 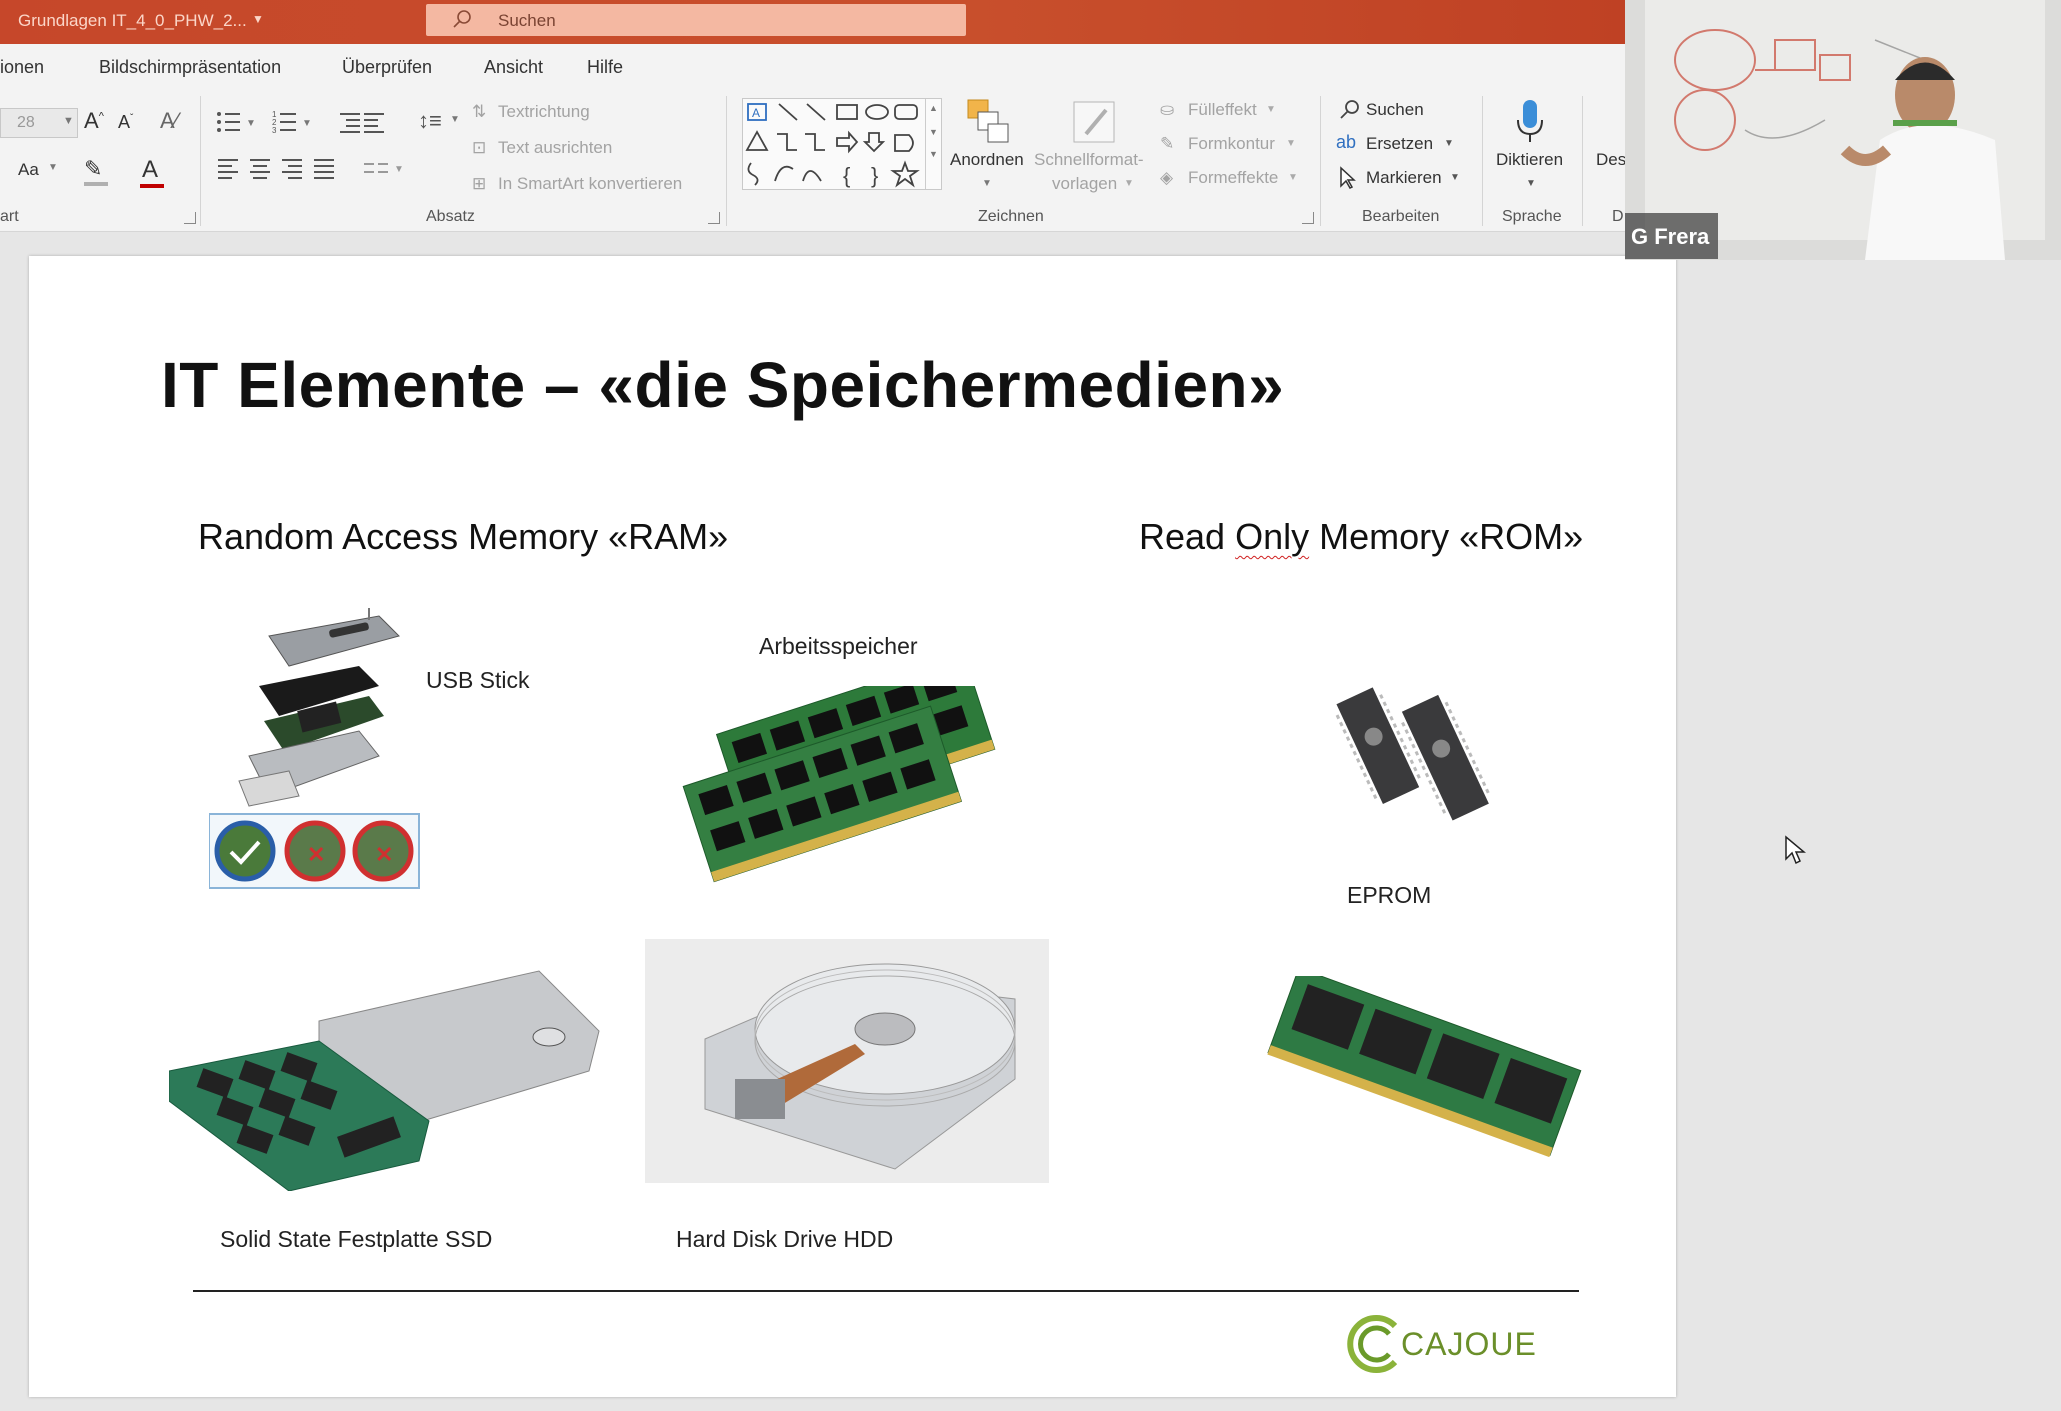 I want to click on drawing-group-label: Zeichnen, so click(x=1011, y=216).